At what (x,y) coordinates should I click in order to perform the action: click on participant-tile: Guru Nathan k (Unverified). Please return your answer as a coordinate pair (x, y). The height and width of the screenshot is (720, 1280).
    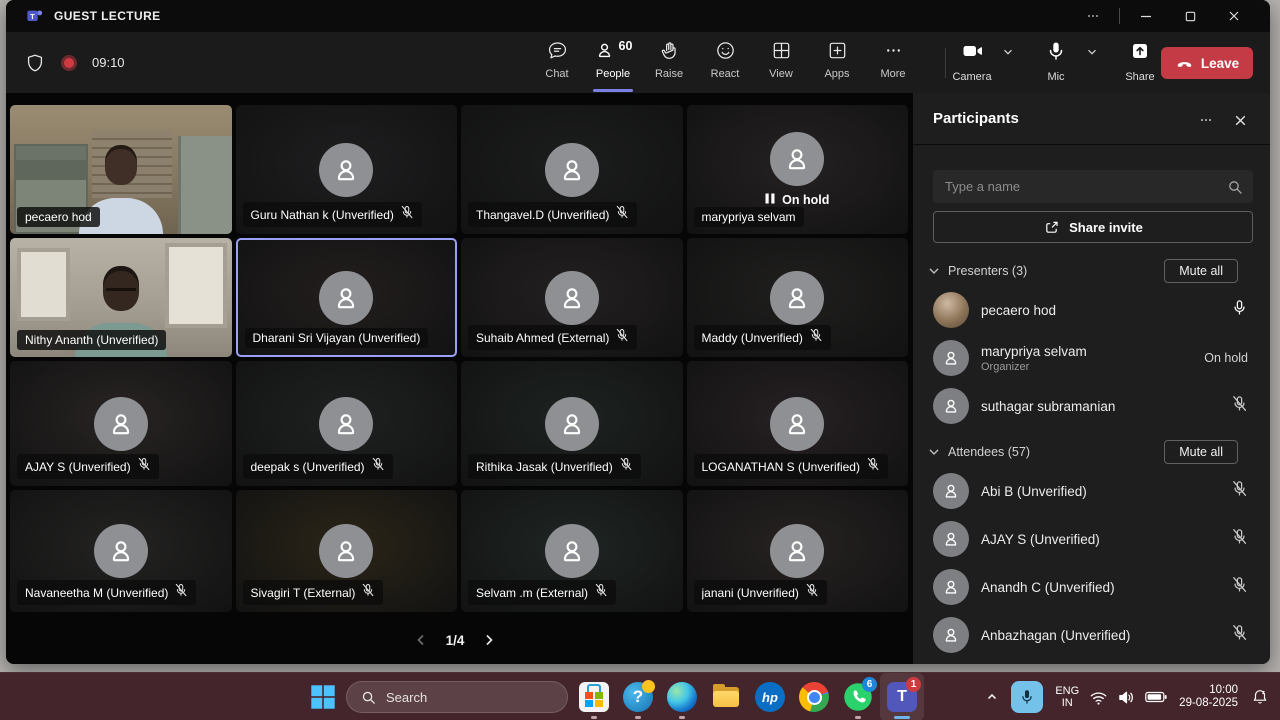
    Looking at the image, I should click on (346, 169).